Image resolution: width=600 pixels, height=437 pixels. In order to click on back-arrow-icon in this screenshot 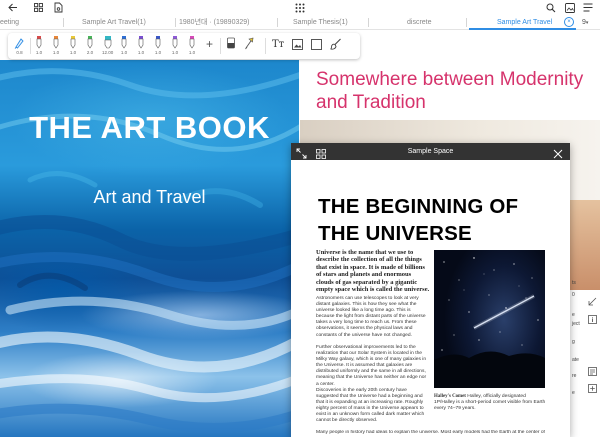, I will do `click(13, 7)`.